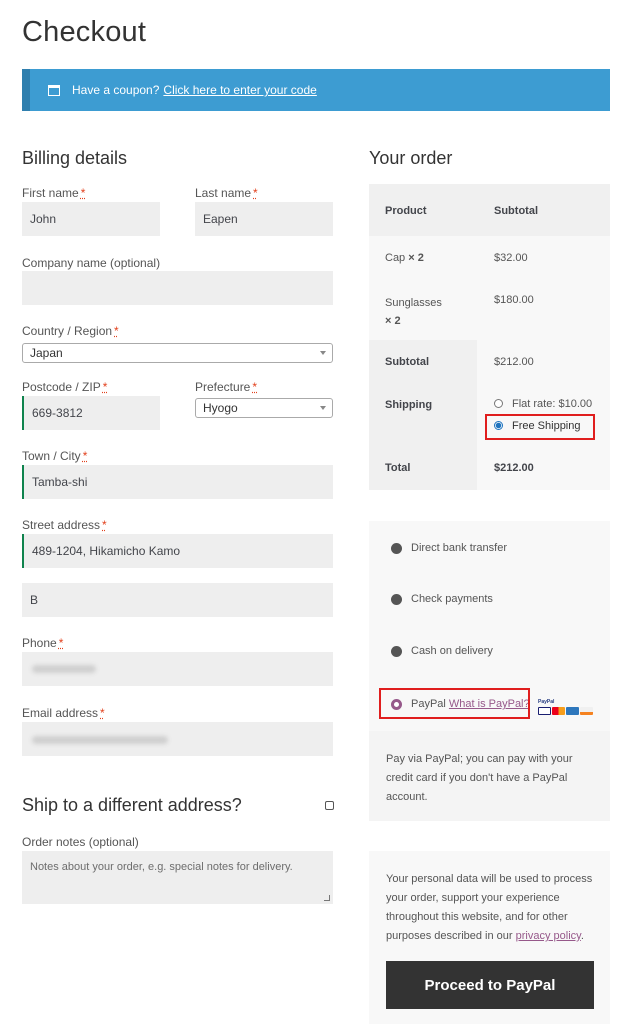  What do you see at coordinates (264, 408) in the screenshot?
I see `prefecture-select: Hyogo` at bounding box center [264, 408].